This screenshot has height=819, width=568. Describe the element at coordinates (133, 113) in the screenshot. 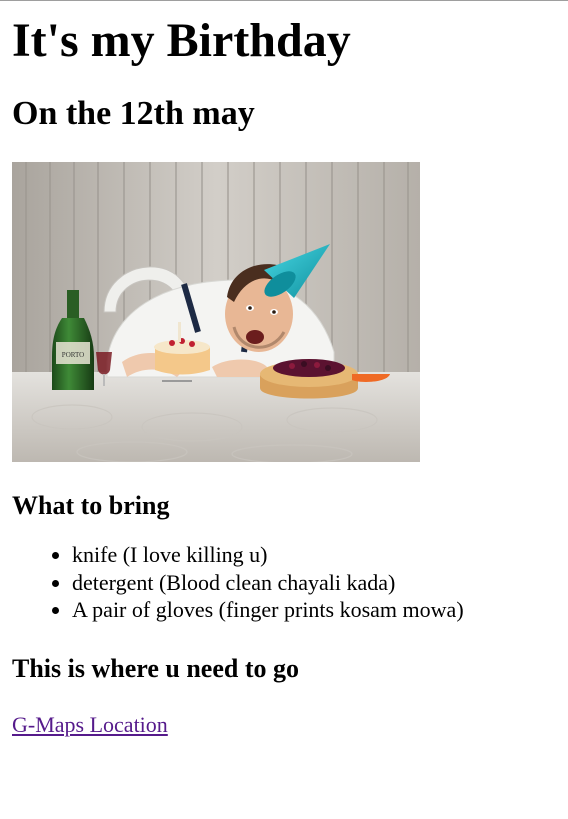

I see `page-subtitle: On the 12th may` at that location.